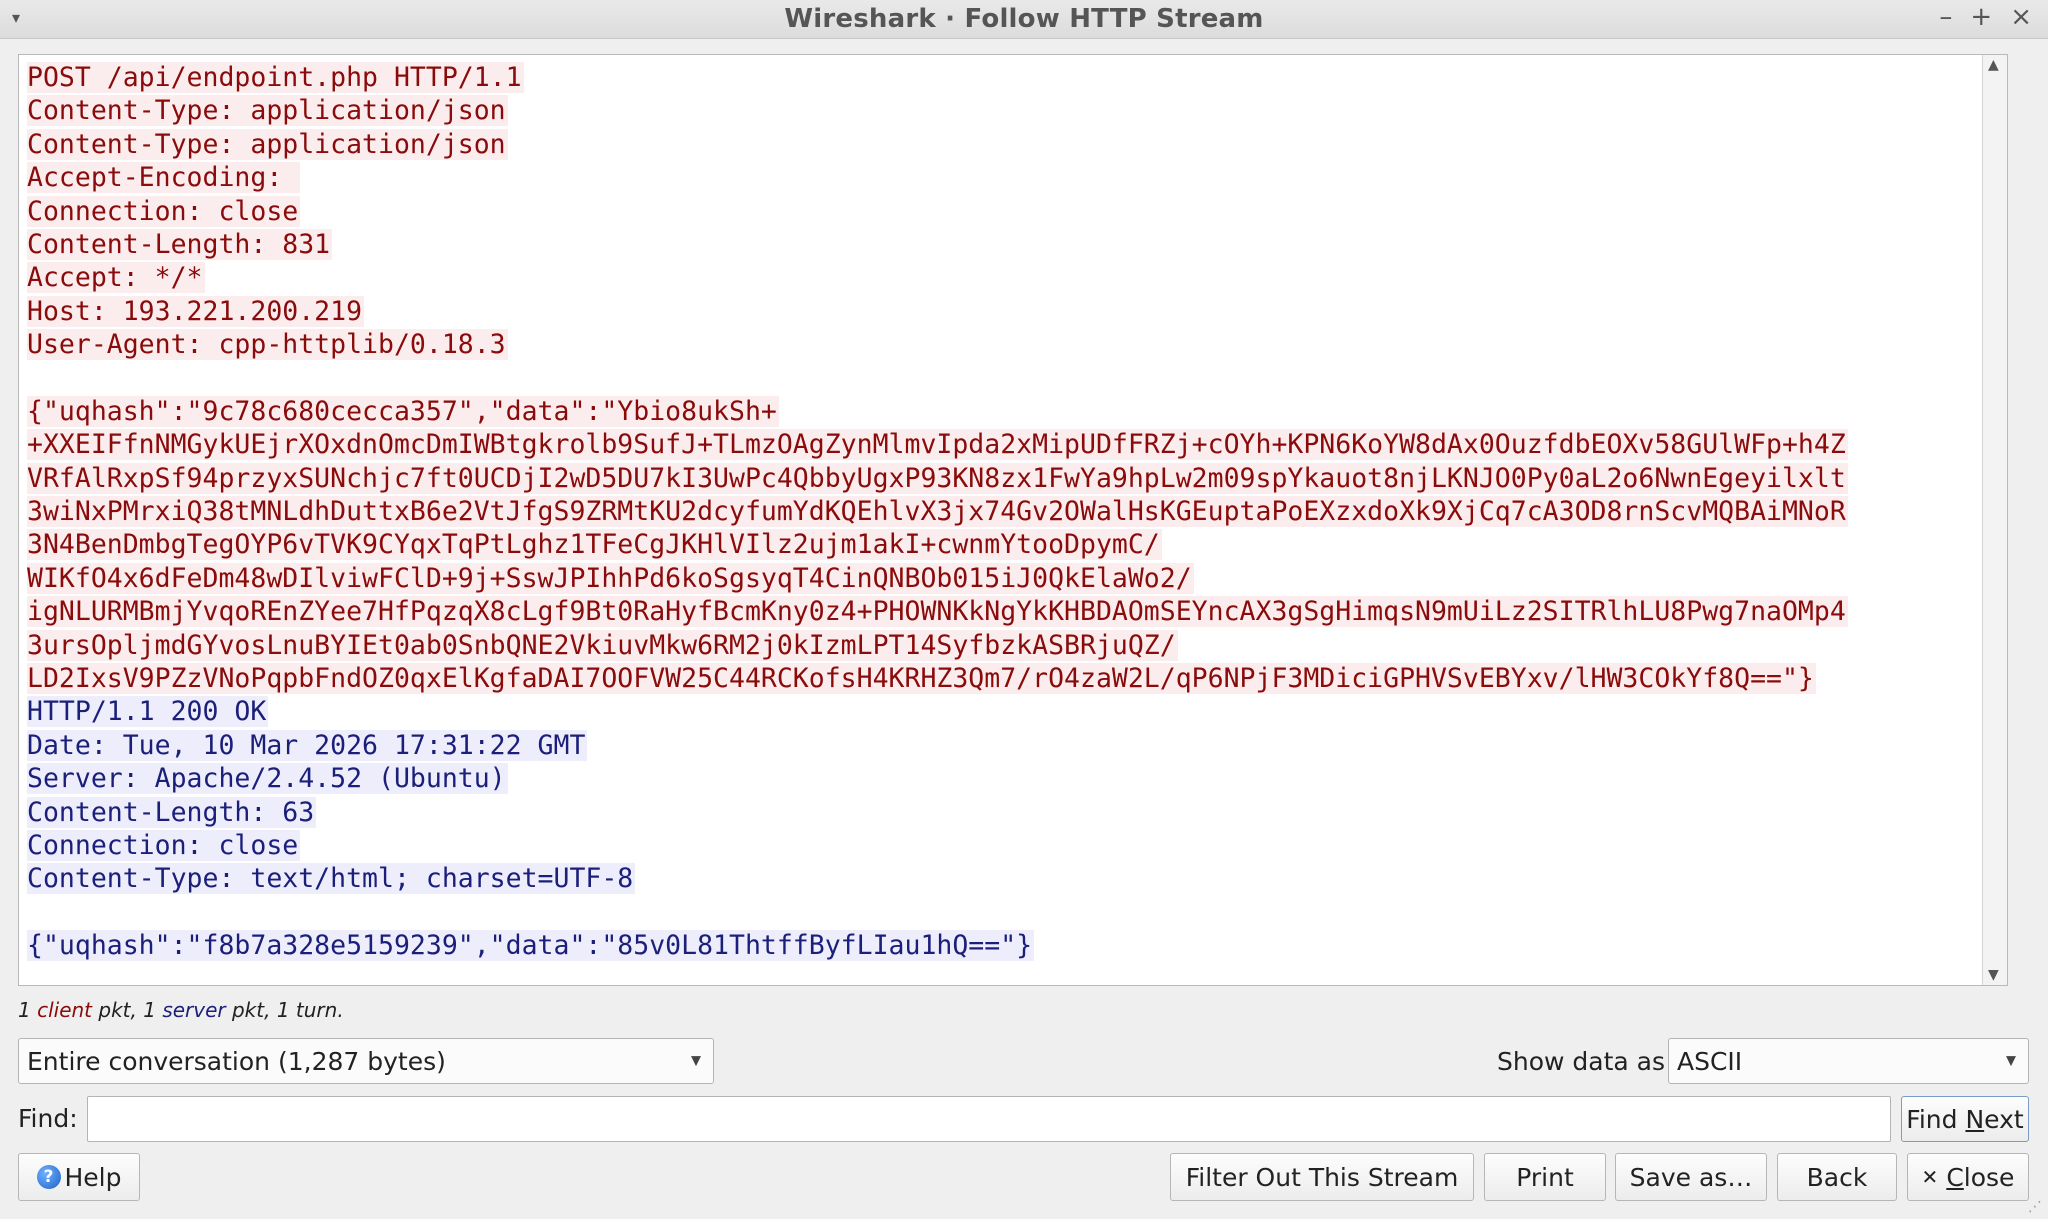 The height and width of the screenshot is (1219, 2048). What do you see at coordinates (48, 1118) in the screenshot?
I see `find-label: Find:` at bounding box center [48, 1118].